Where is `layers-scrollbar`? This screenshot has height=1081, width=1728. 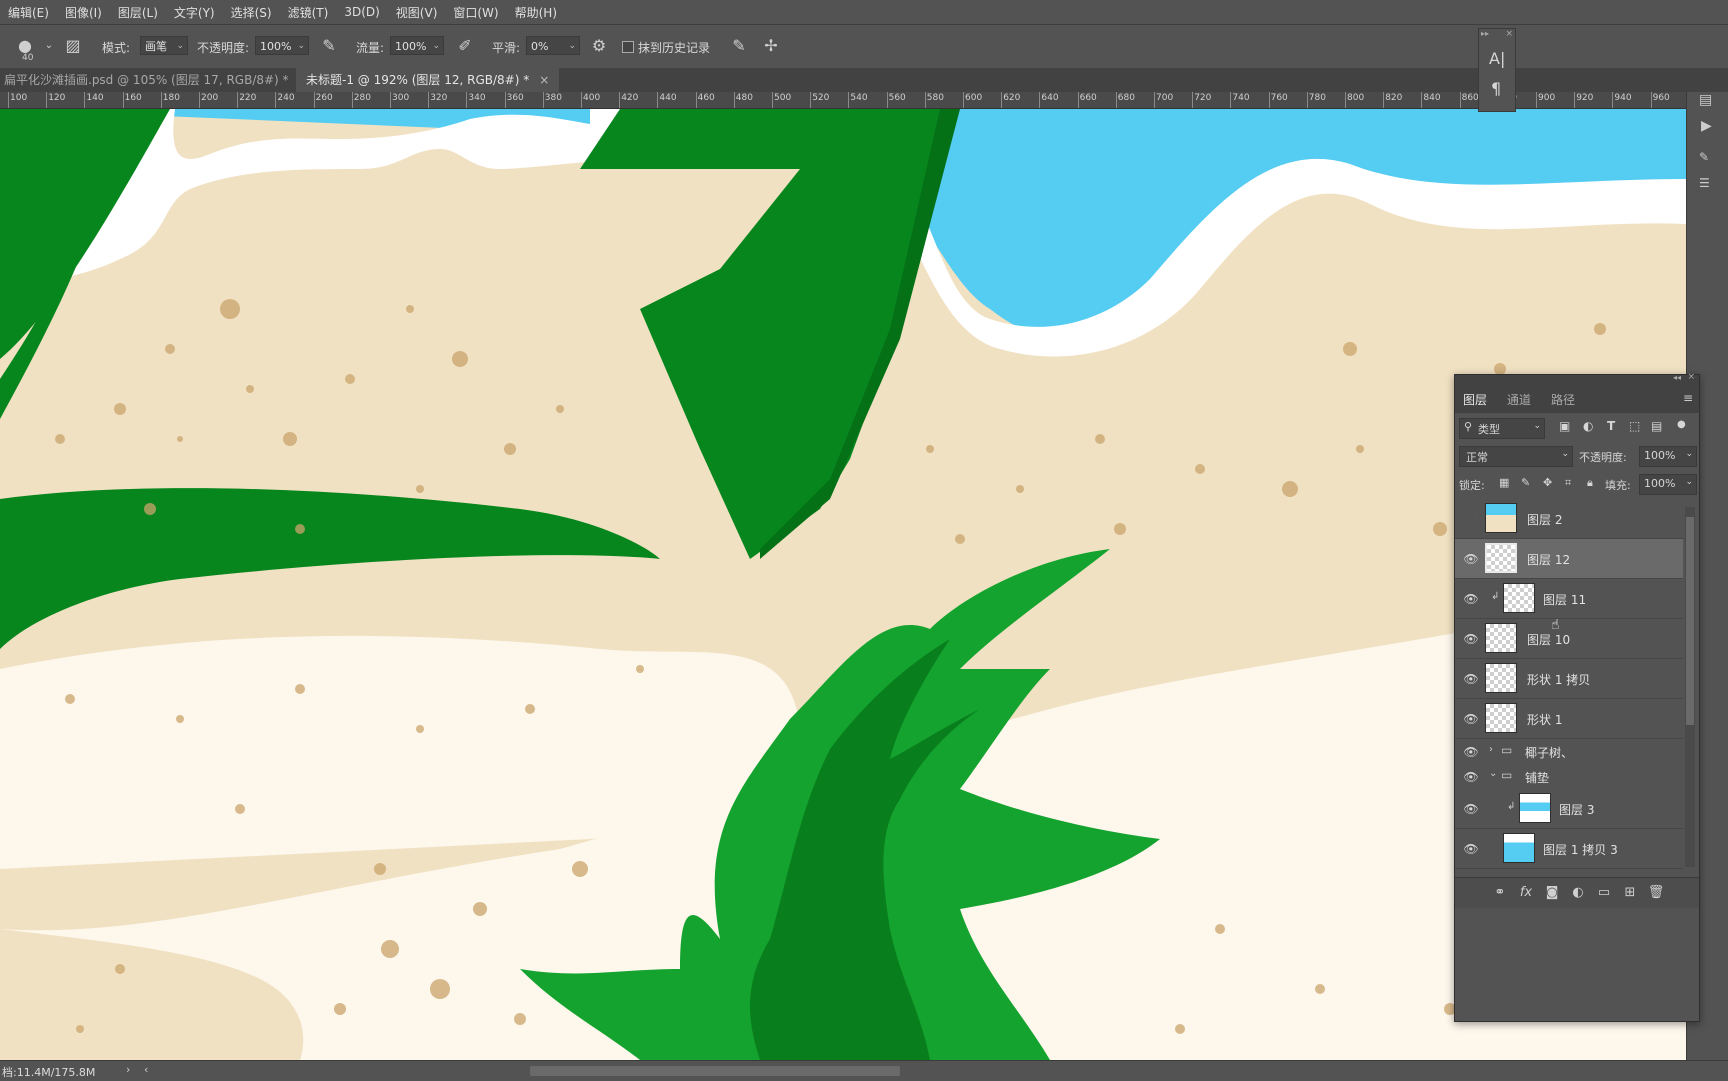
layers-scrollbar is located at coordinates (1690, 687).